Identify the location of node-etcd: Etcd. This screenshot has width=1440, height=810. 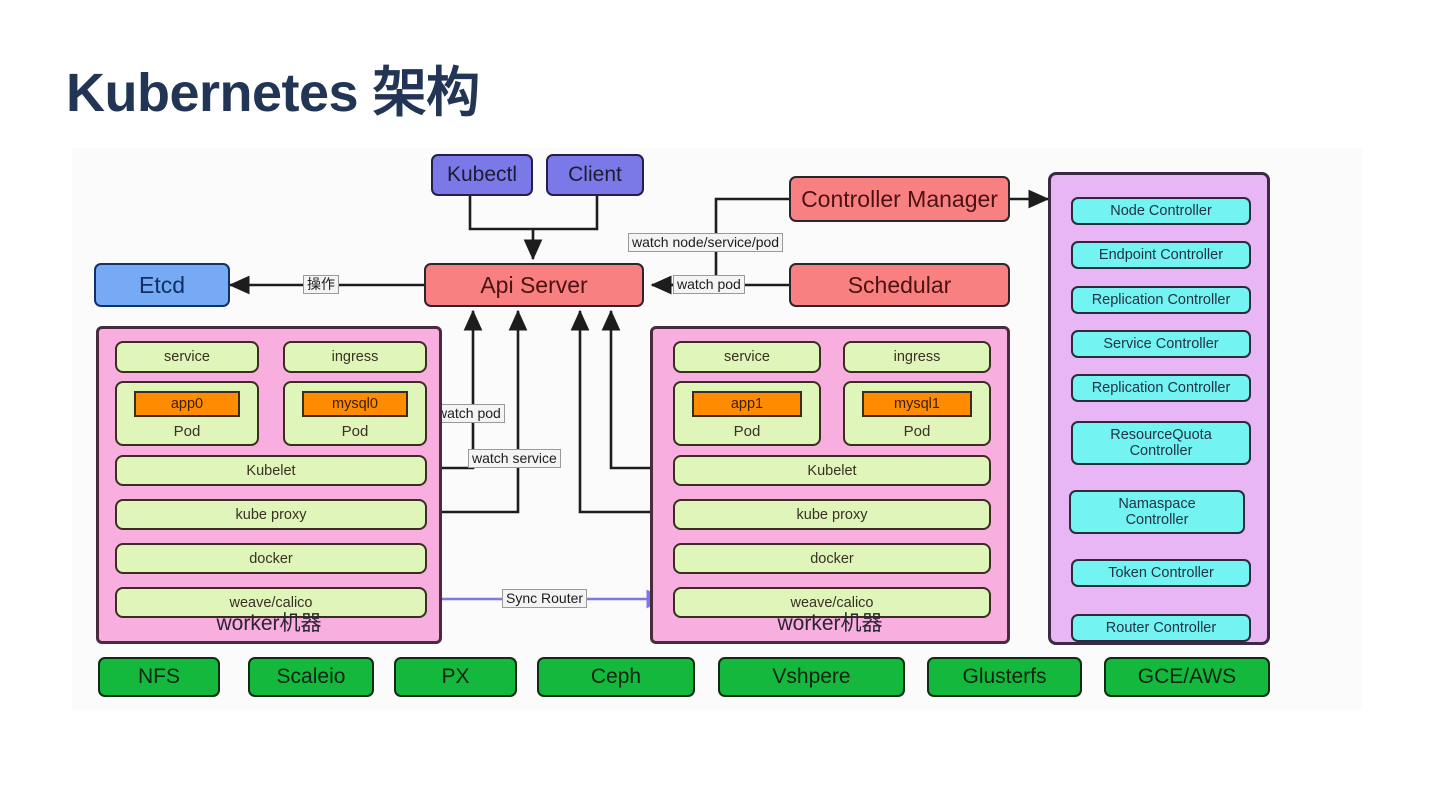
(162, 285).